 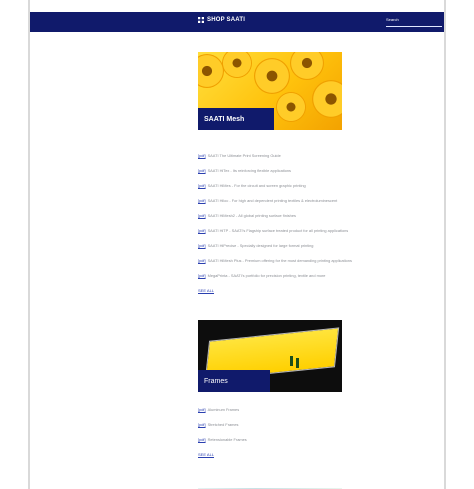 What do you see at coordinates (234, 381) in the screenshot?
I see `frames-caption: Frames` at bounding box center [234, 381].